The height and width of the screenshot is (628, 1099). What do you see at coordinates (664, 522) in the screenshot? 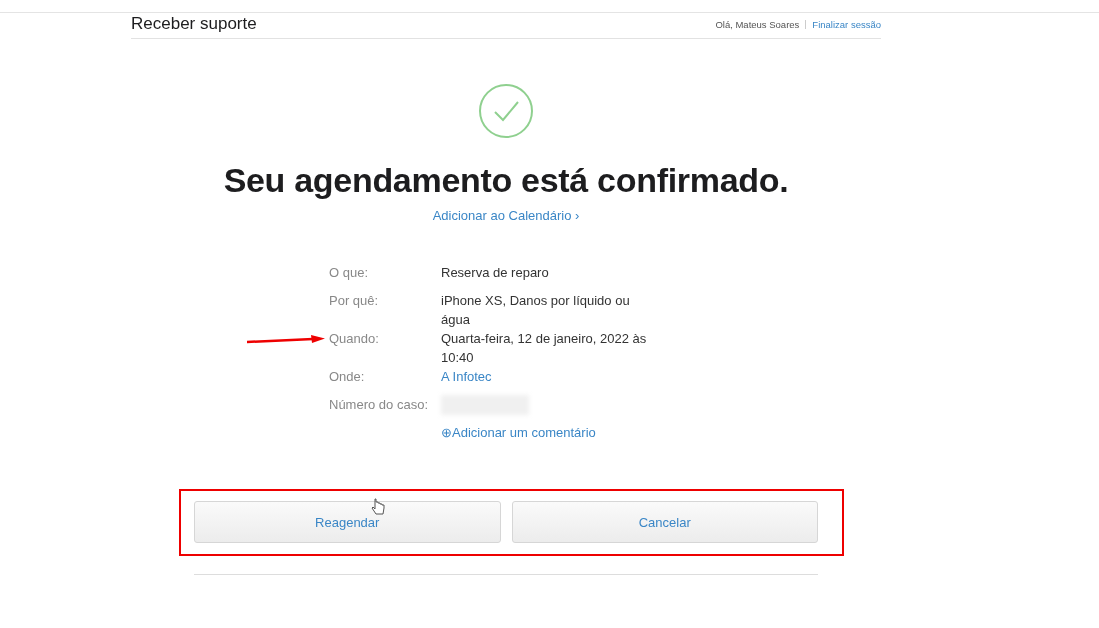
I see `action-button: Cancelar` at bounding box center [664, 522].